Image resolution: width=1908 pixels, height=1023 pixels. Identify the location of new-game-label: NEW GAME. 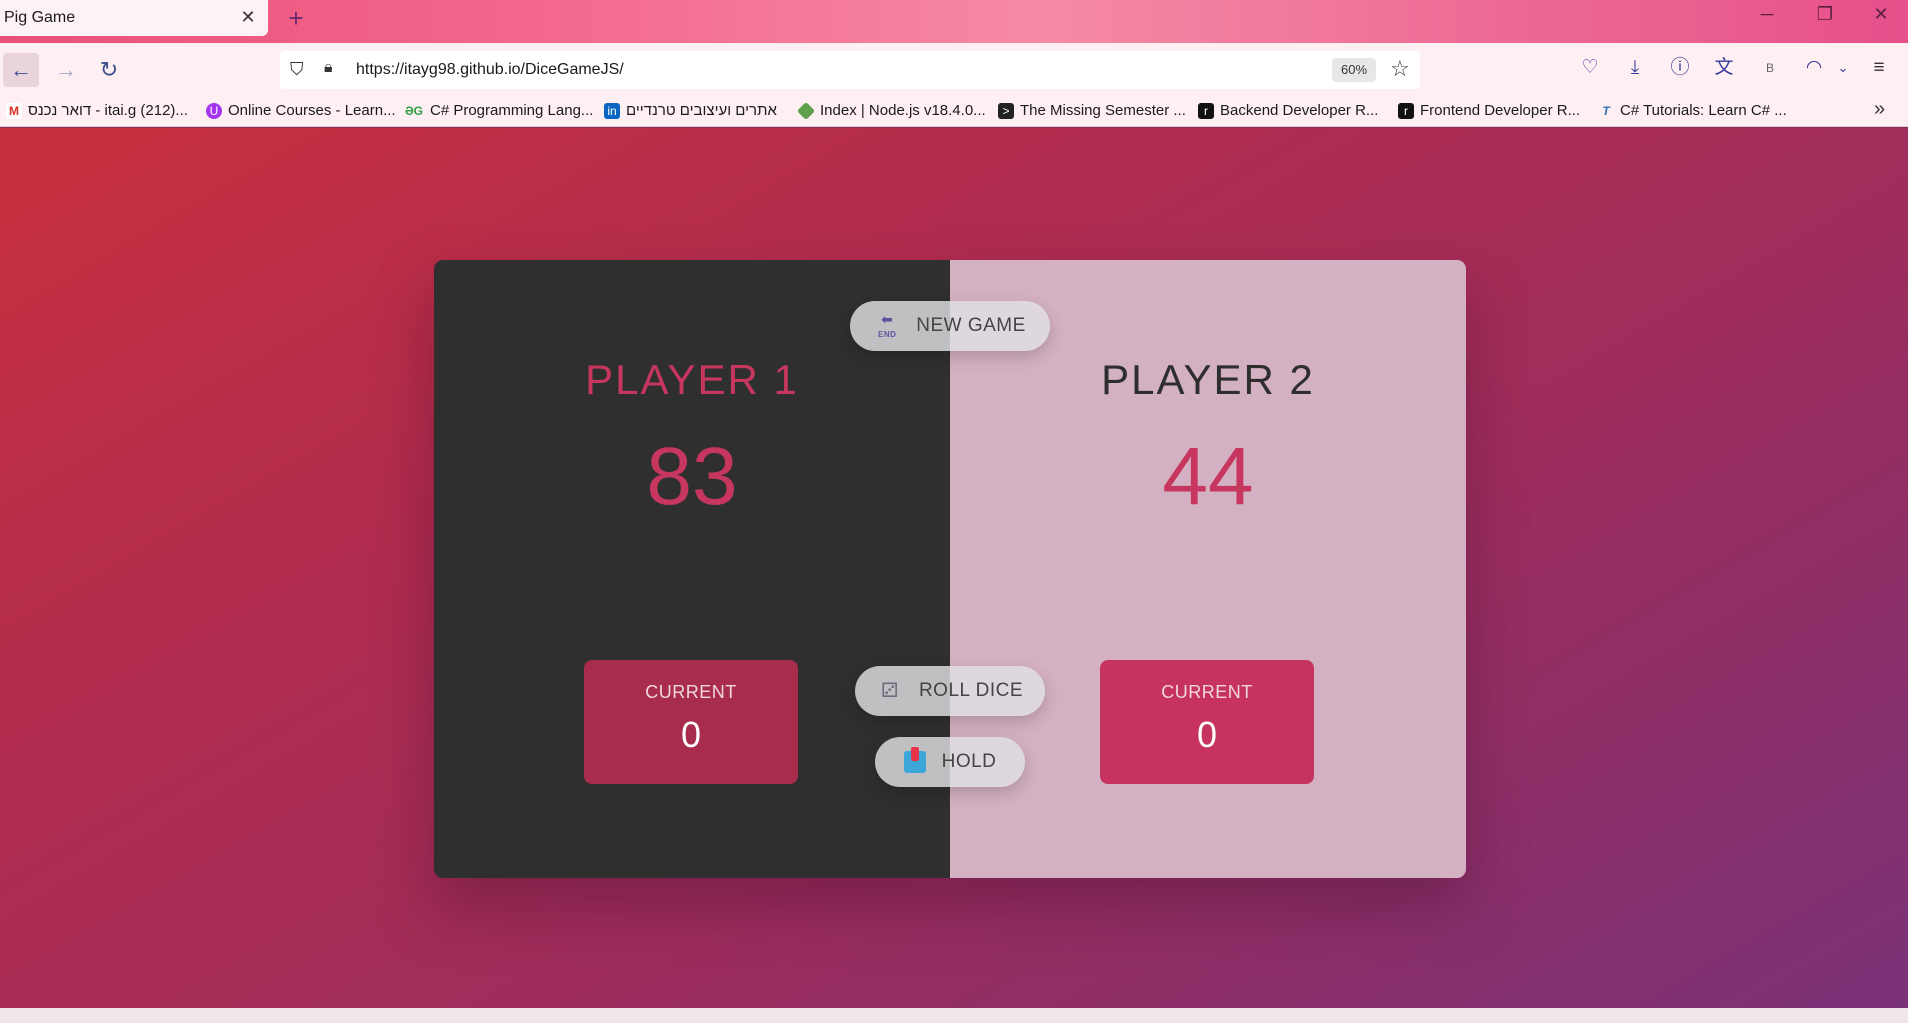
(971, 325).